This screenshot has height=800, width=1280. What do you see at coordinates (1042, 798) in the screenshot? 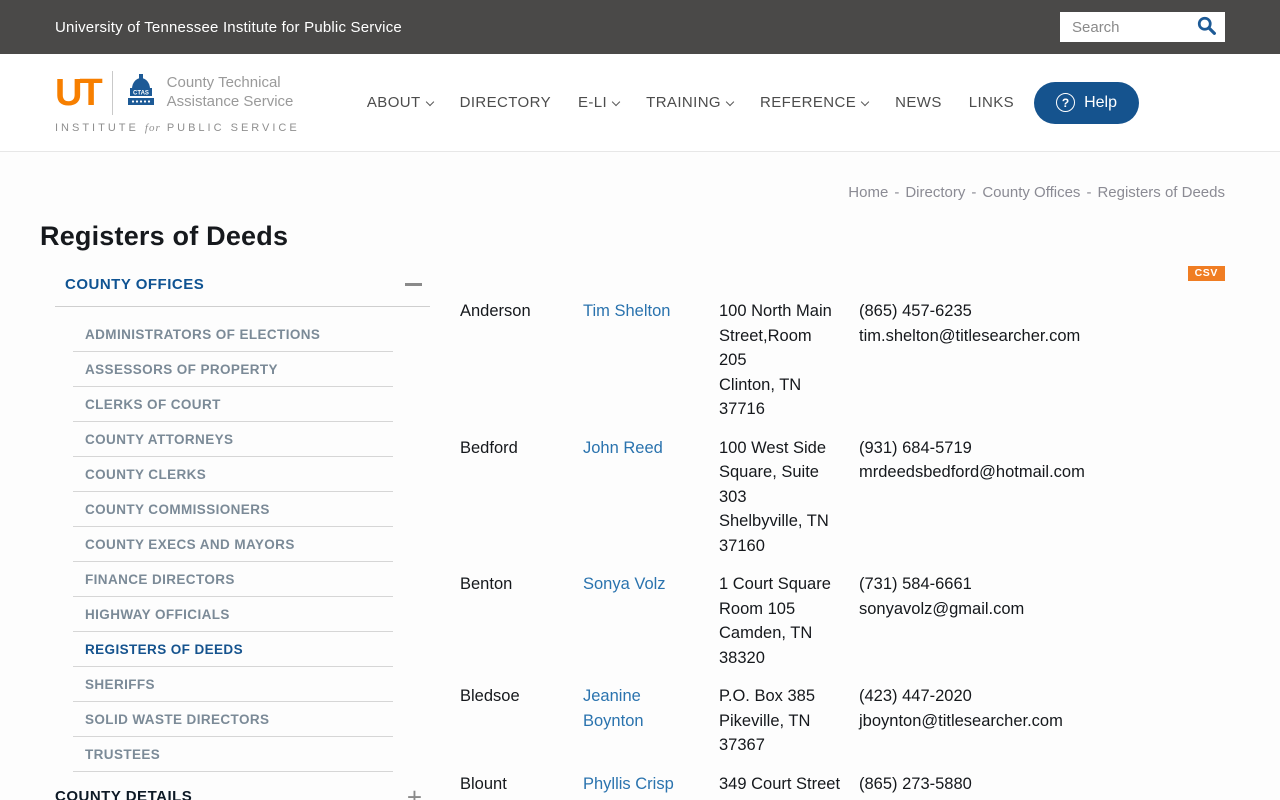
I see `email-text: pcrisp@blounttn.org` at bounding box center [1042, 798].